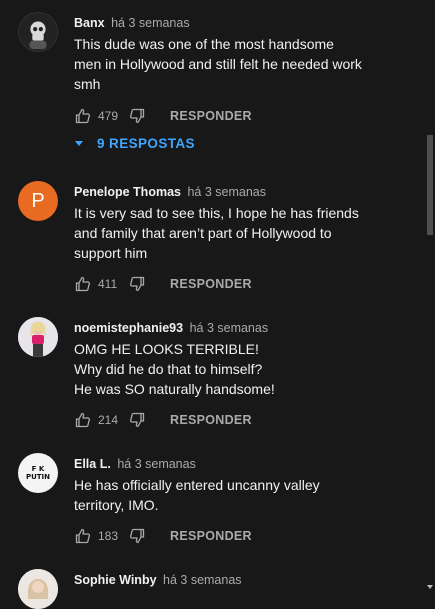 The image size is (435, 609). What do you see at coordinates (430, 587) in the screenshot?
I see `scroll-down-arrow-icon` at bounding box center [430, 587].